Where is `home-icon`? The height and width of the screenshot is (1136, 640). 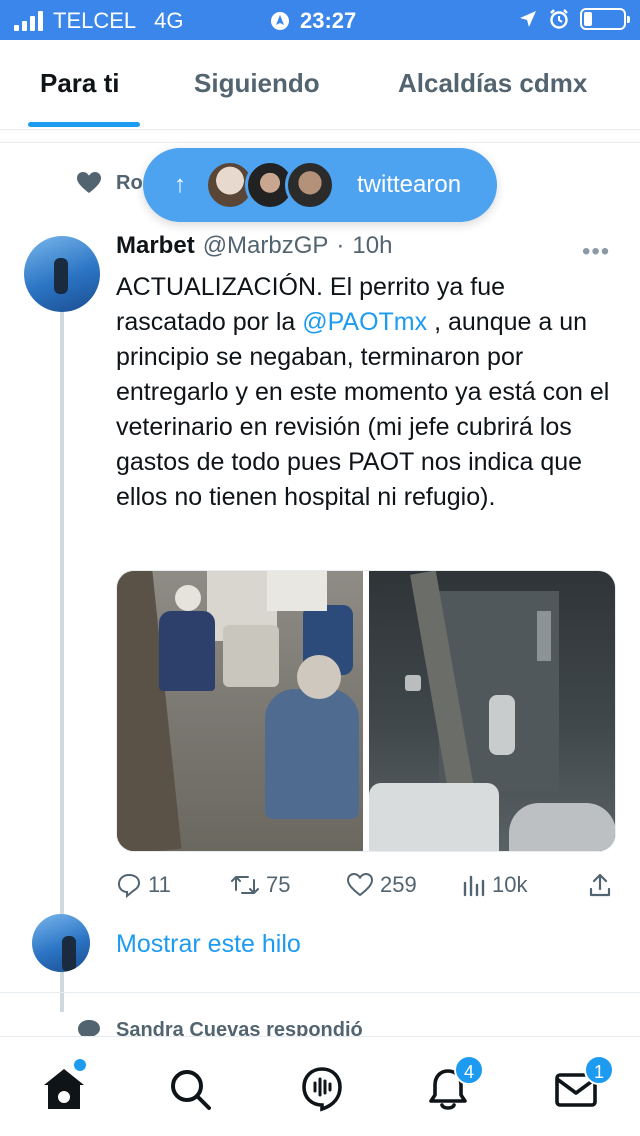 home-icon is located at coordinates (64, 1089).